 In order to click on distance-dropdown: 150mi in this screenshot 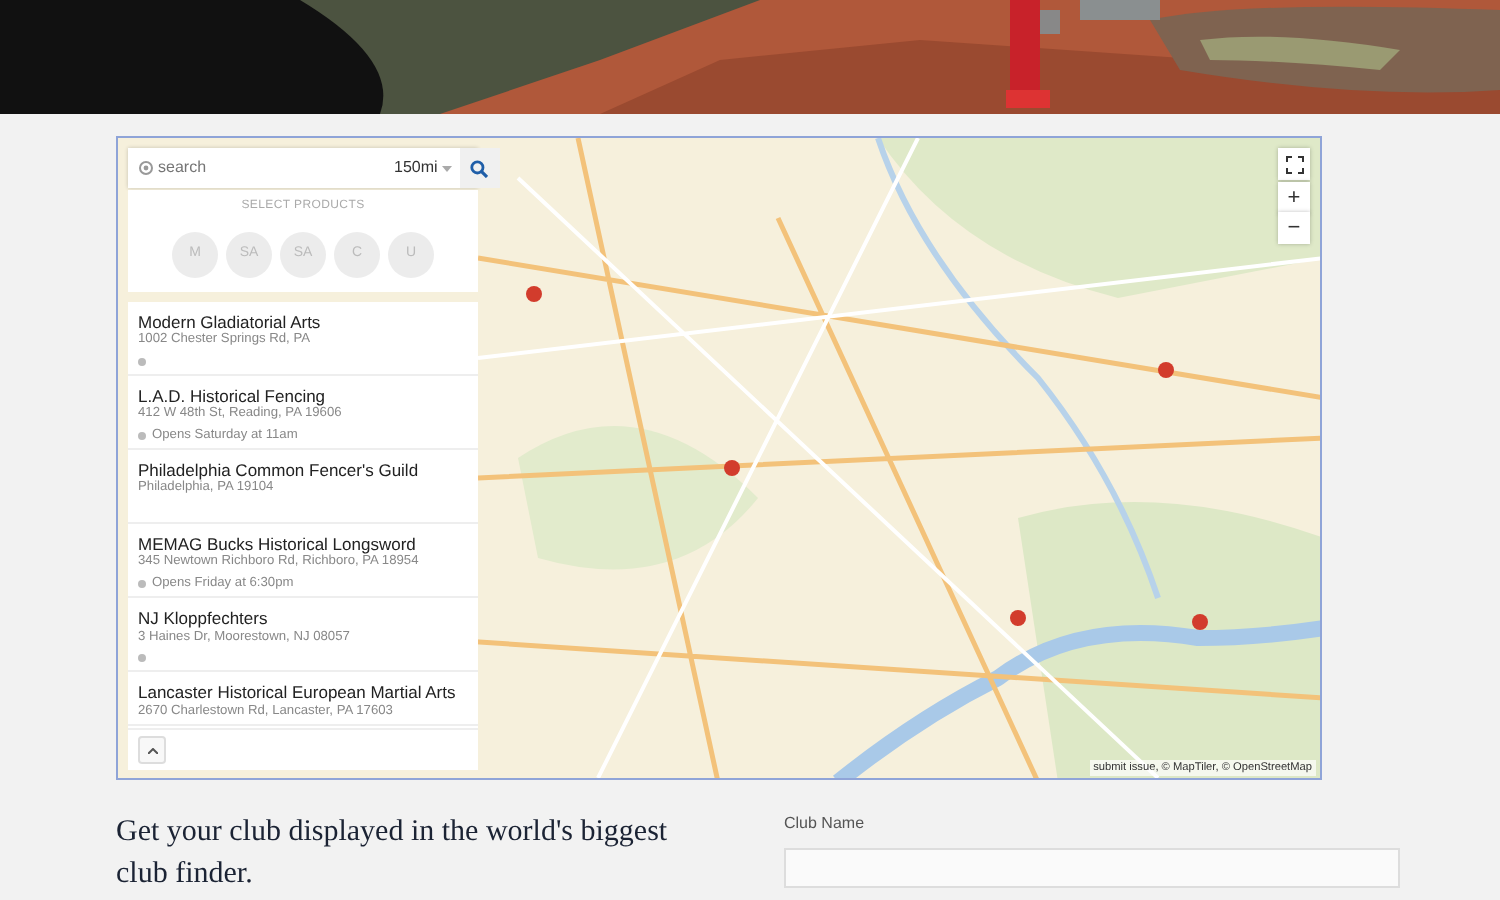, I will do `click(421, 168)`.